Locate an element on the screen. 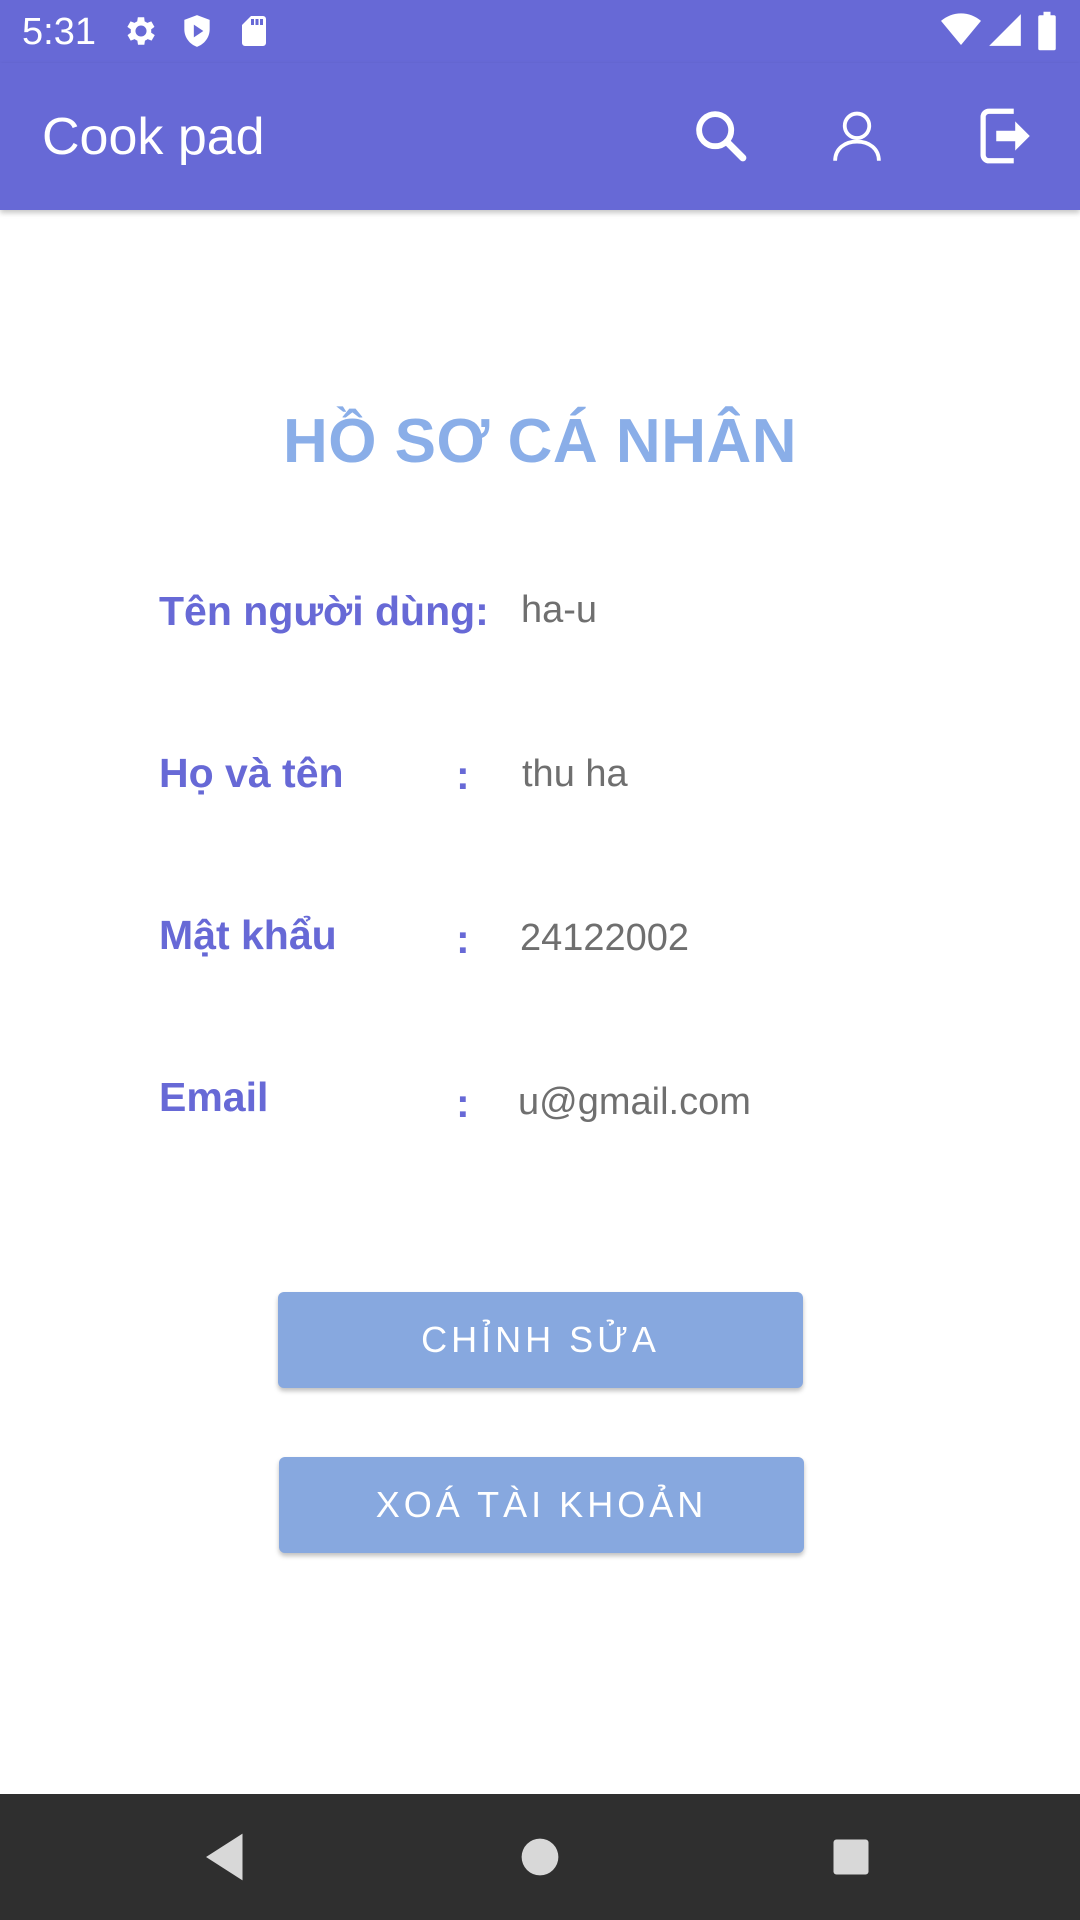 The height and width of the screenshot is (1920, 1080). back-icon is located at coordinates (225, 1857).